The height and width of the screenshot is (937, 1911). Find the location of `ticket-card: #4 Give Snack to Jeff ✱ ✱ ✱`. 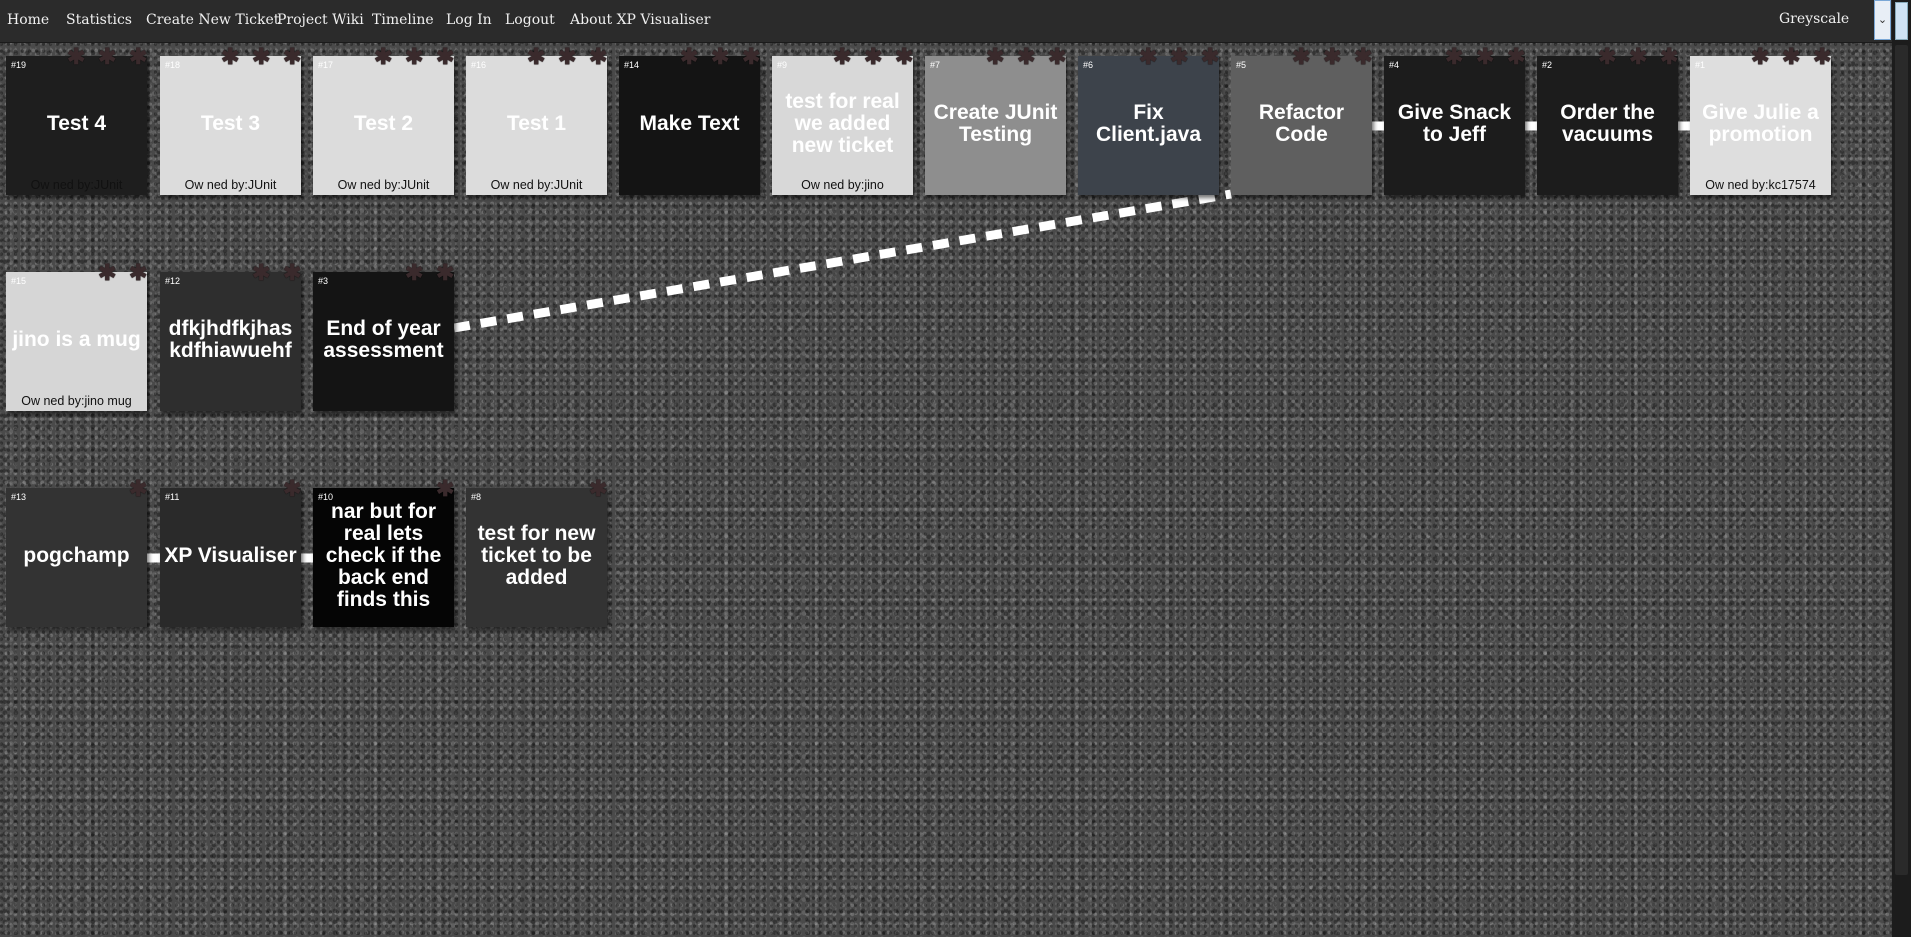

ticket-card: #4 Give Snack to Jeff ✱ ✱ ✱ is located at coordinates (1454, 120).